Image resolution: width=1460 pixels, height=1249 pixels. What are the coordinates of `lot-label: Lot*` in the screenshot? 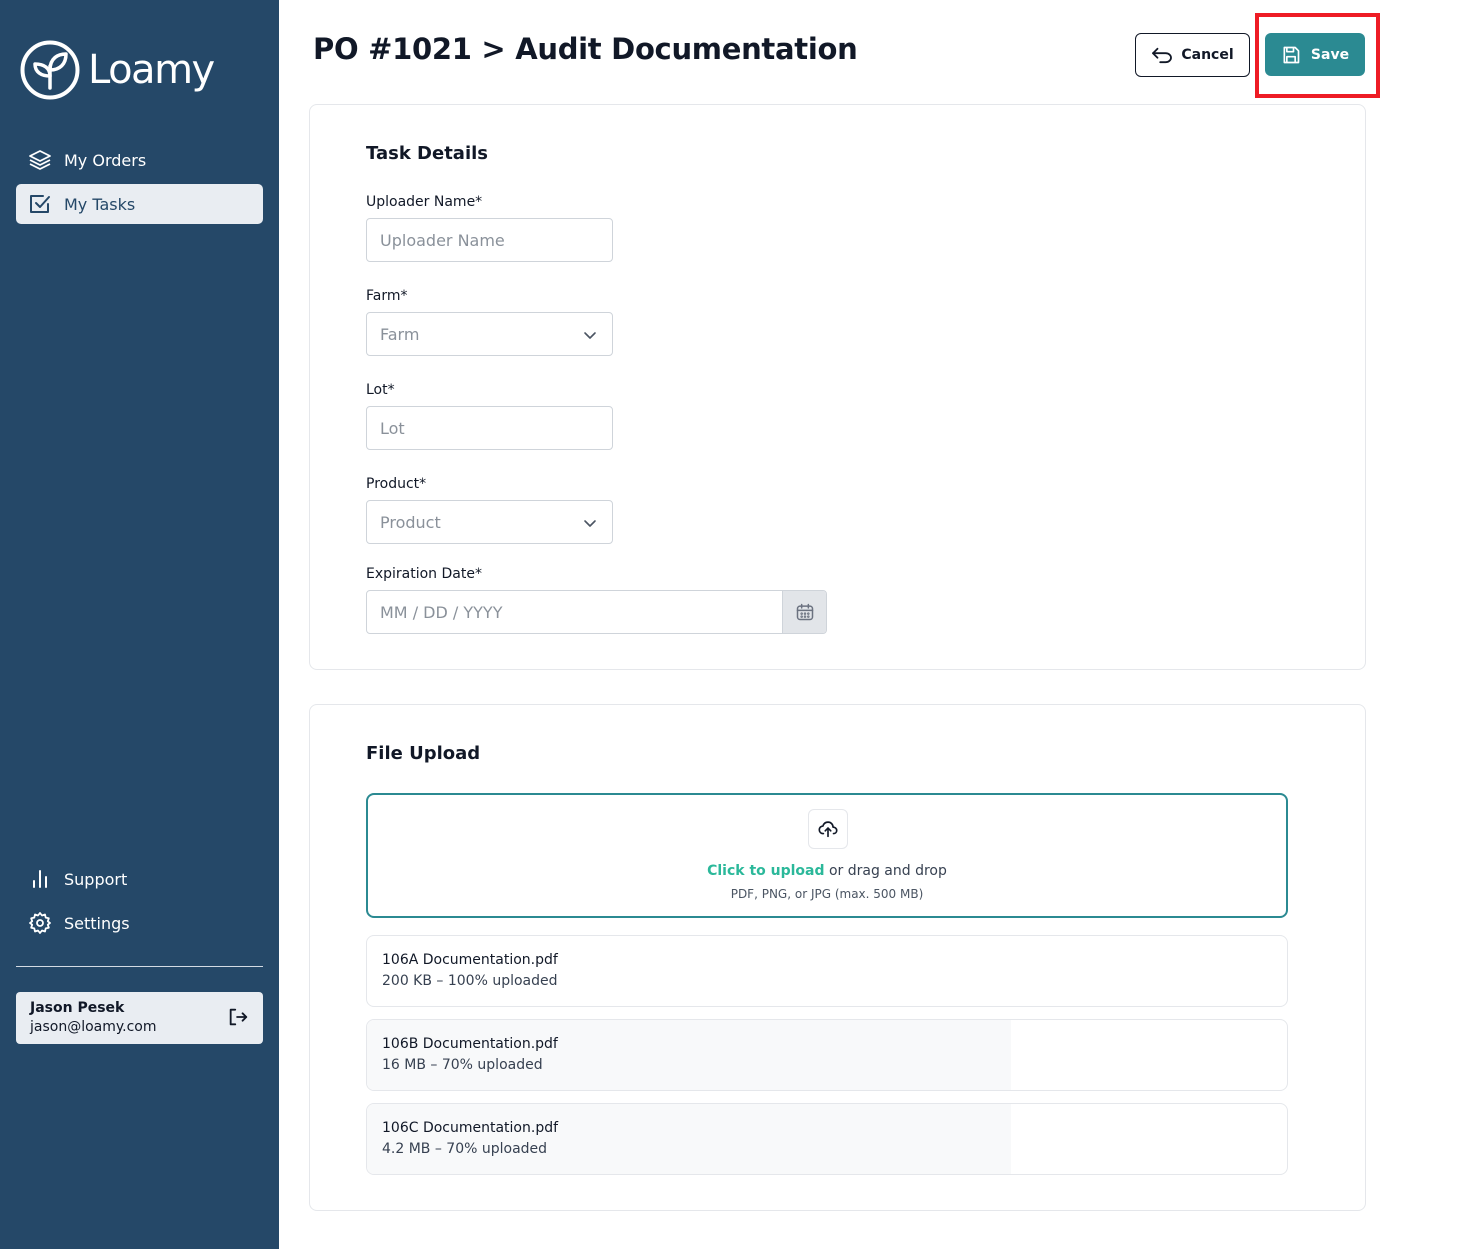 It's located at (380, 390).